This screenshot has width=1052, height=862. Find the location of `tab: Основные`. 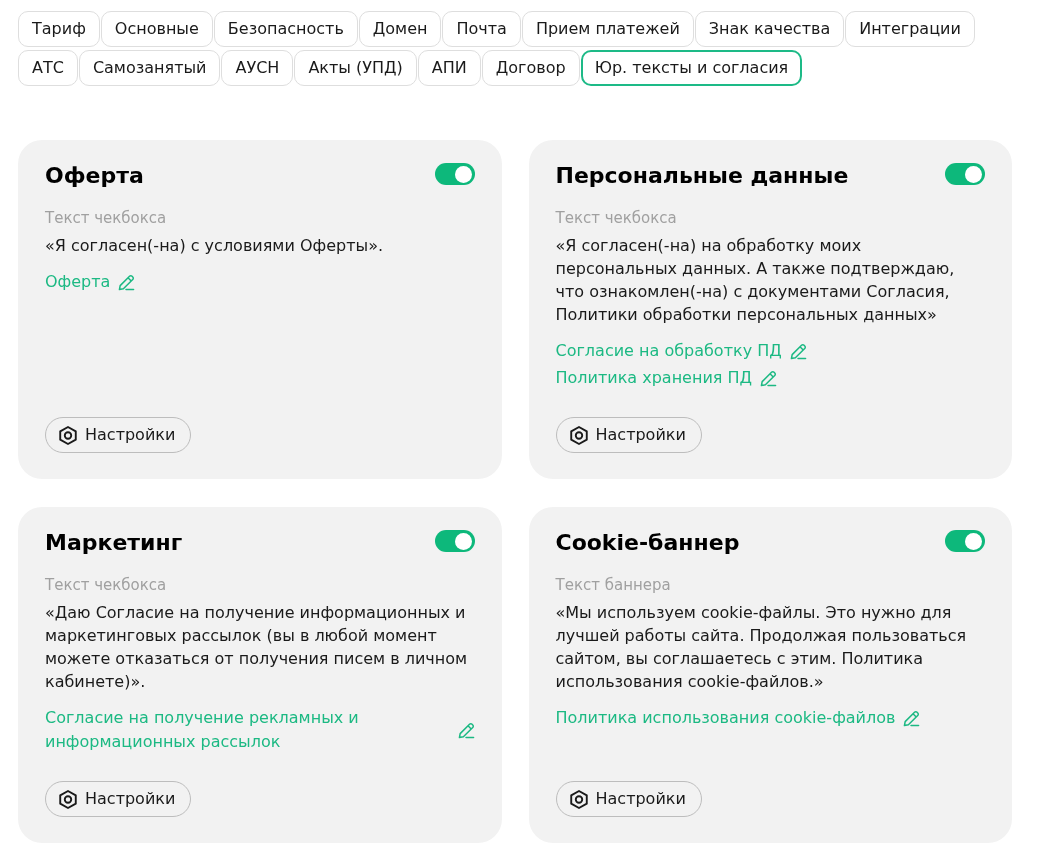

tab: Основные is located at coordinates (156, 29).